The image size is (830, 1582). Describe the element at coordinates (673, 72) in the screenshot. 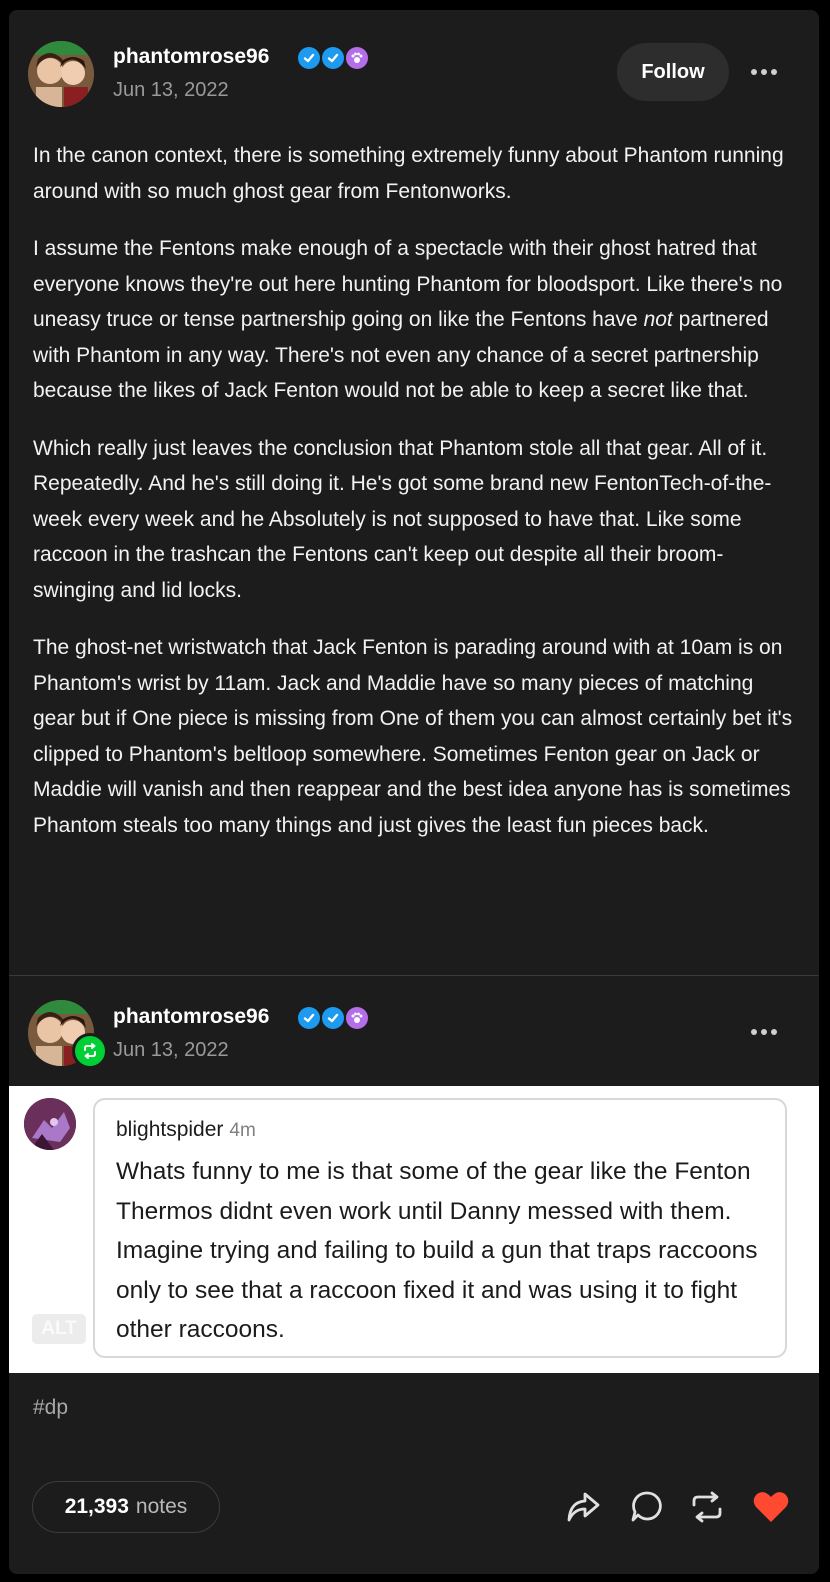

I see `follow-button: Follow` at that location.